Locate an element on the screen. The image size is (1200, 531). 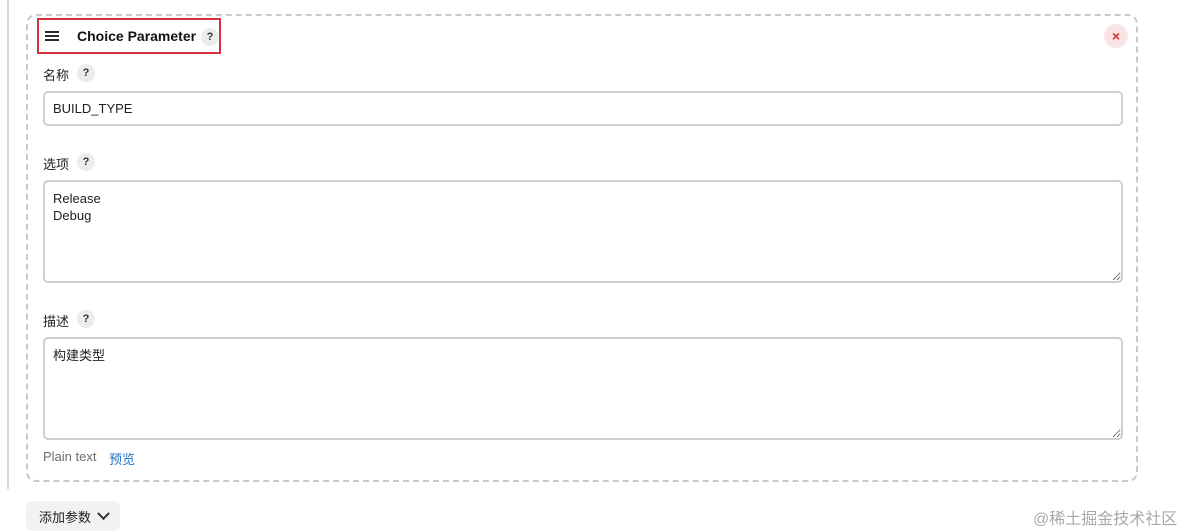
description-label: 描述 is located at coordinates (56, 321).